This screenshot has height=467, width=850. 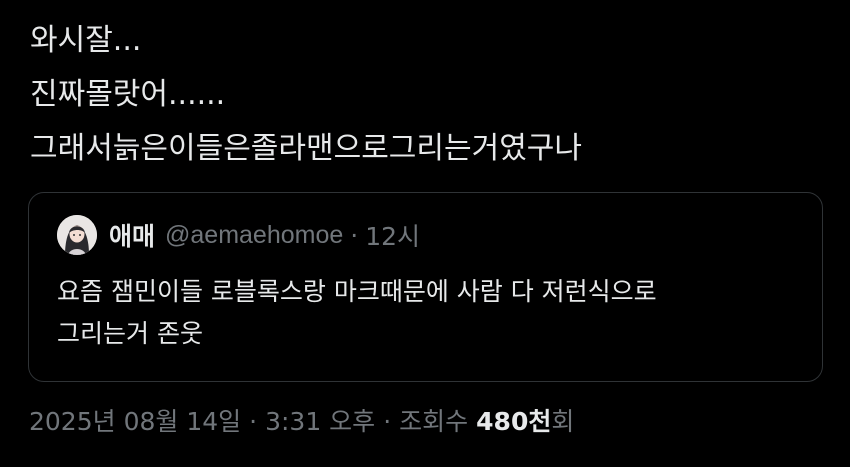 I want to click on views-label: 조회수, so click(x=434, y=421).